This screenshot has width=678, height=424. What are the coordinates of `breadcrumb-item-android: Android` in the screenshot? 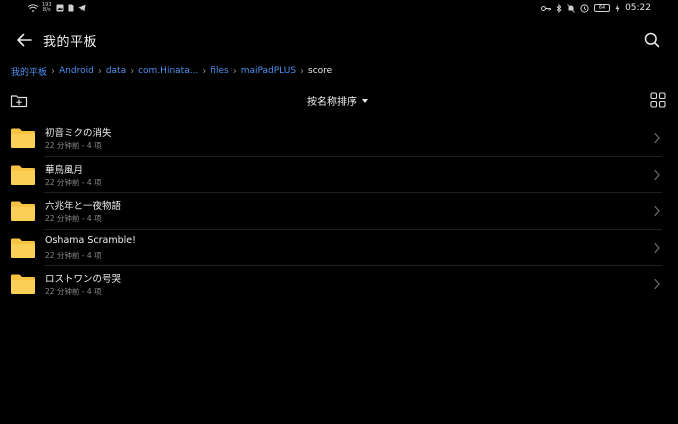 It's located at (76, 71).